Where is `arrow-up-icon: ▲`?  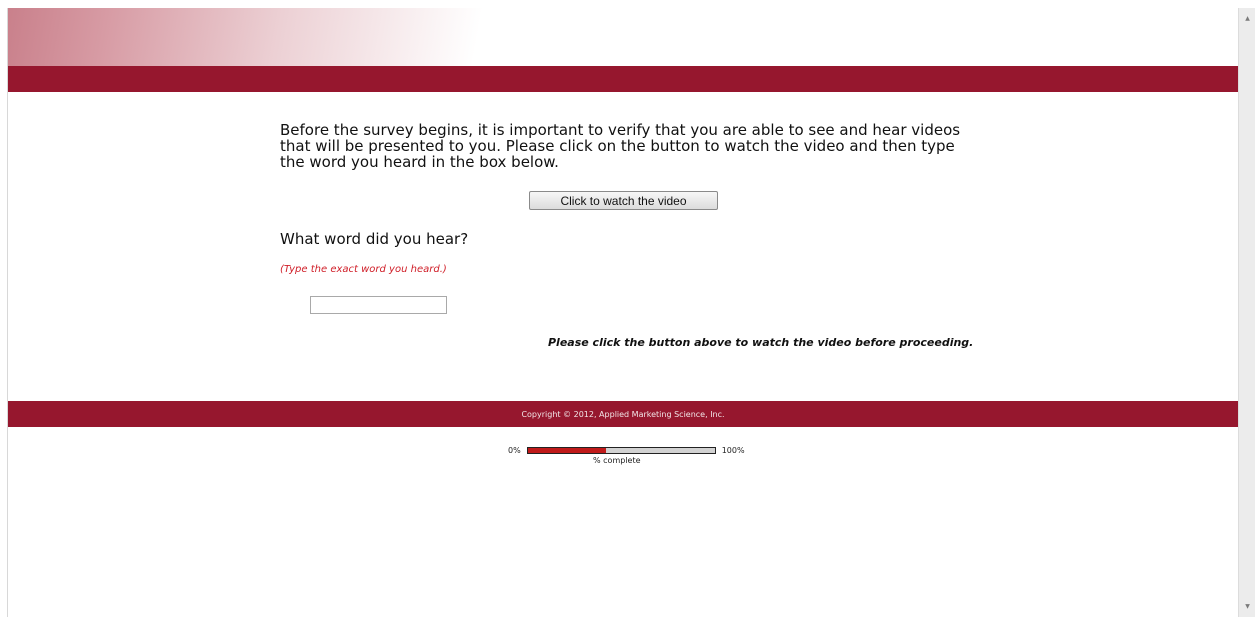 arrow-up-icon: ▲ is located at coordinates (1247, 18).